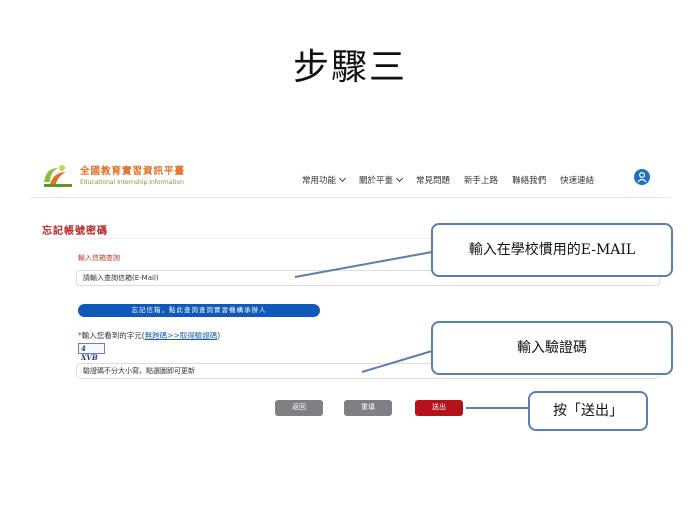  I want to click on email-callout-pointer, so click(363, 264).